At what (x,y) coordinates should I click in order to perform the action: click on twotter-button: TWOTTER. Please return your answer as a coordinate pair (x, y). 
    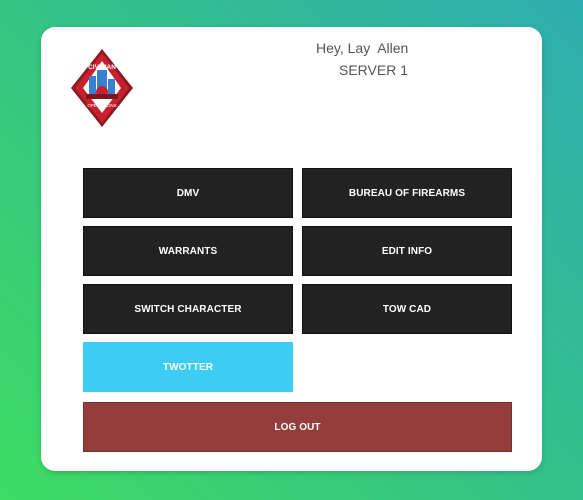
    Looking at the image, I should click on (188, 367).